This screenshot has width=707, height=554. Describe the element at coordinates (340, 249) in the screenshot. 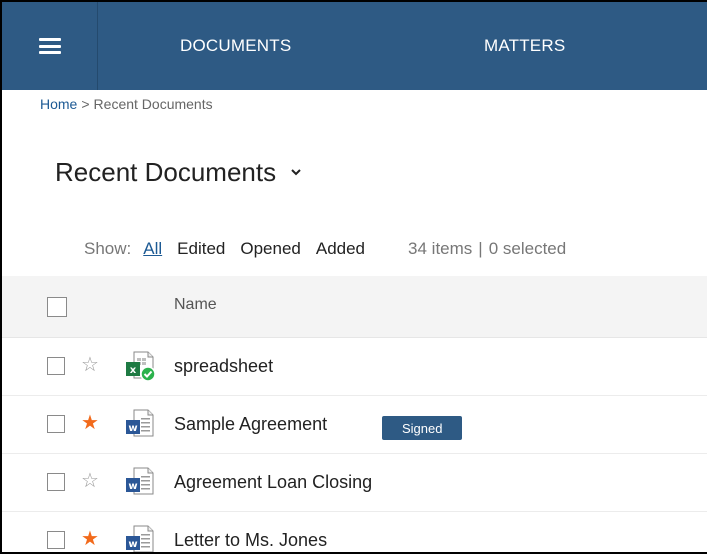

I see `filter-added: Added` at that location.